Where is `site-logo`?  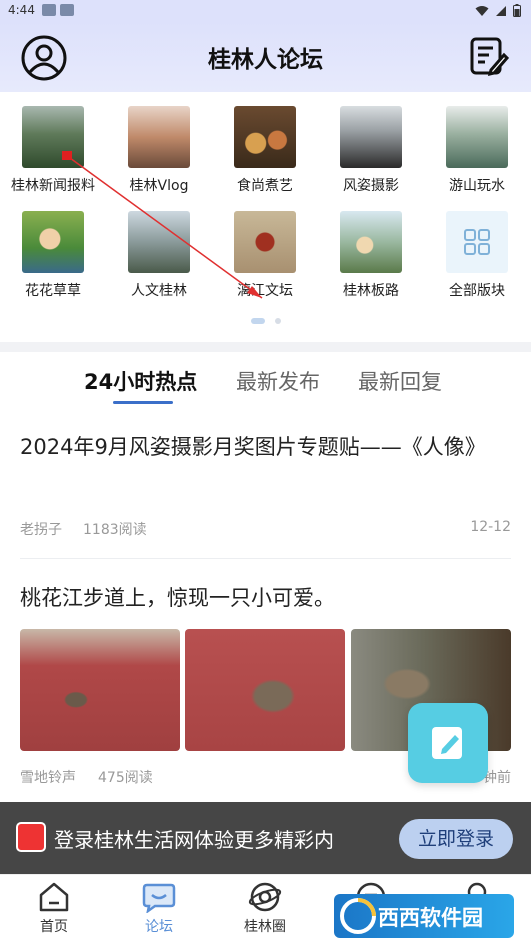
site-logo is located at coordinates (31, 837).